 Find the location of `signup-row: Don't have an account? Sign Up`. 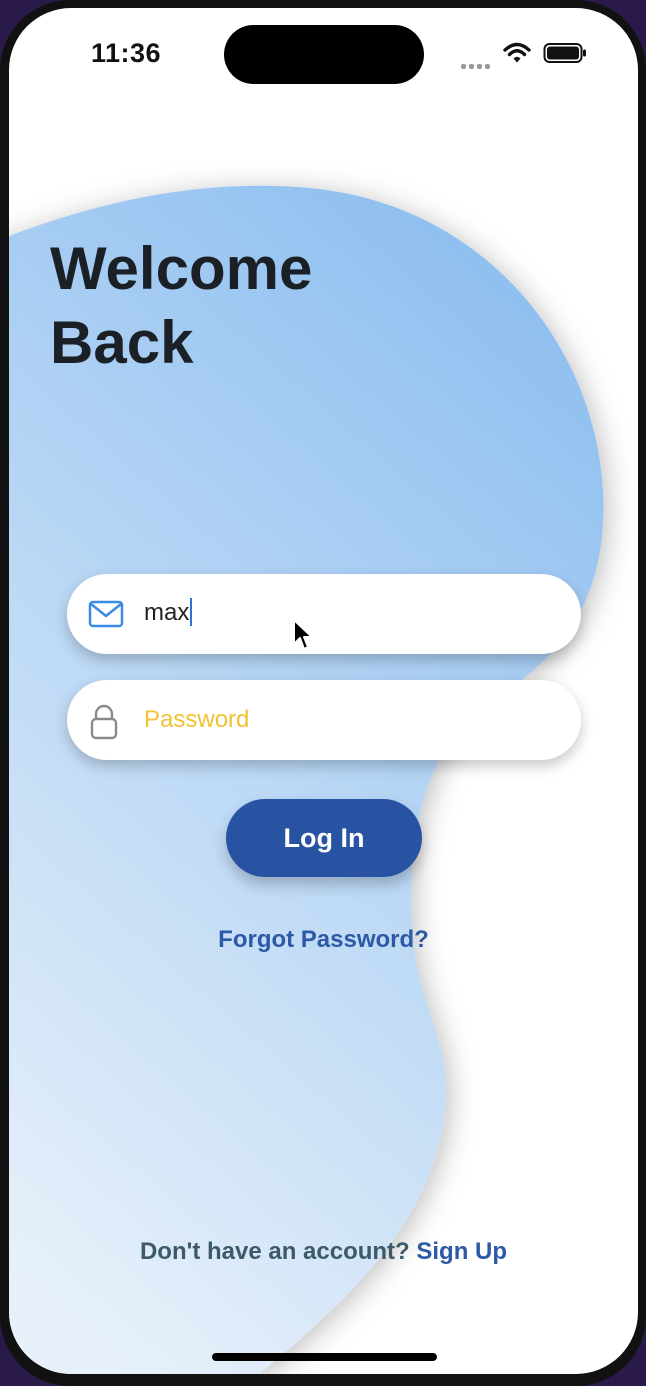

signup-row: Don't have an account? Sign Up is located at coordinates (323, 1252).